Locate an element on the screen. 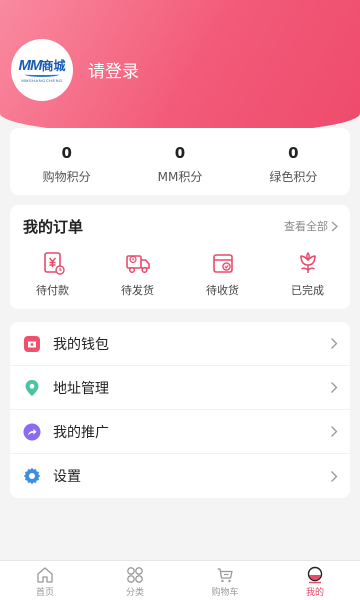 Image resolution: width=360 pixels, height=600 pixels. tab-profile: 我的 is located at coordinates (315, 580).